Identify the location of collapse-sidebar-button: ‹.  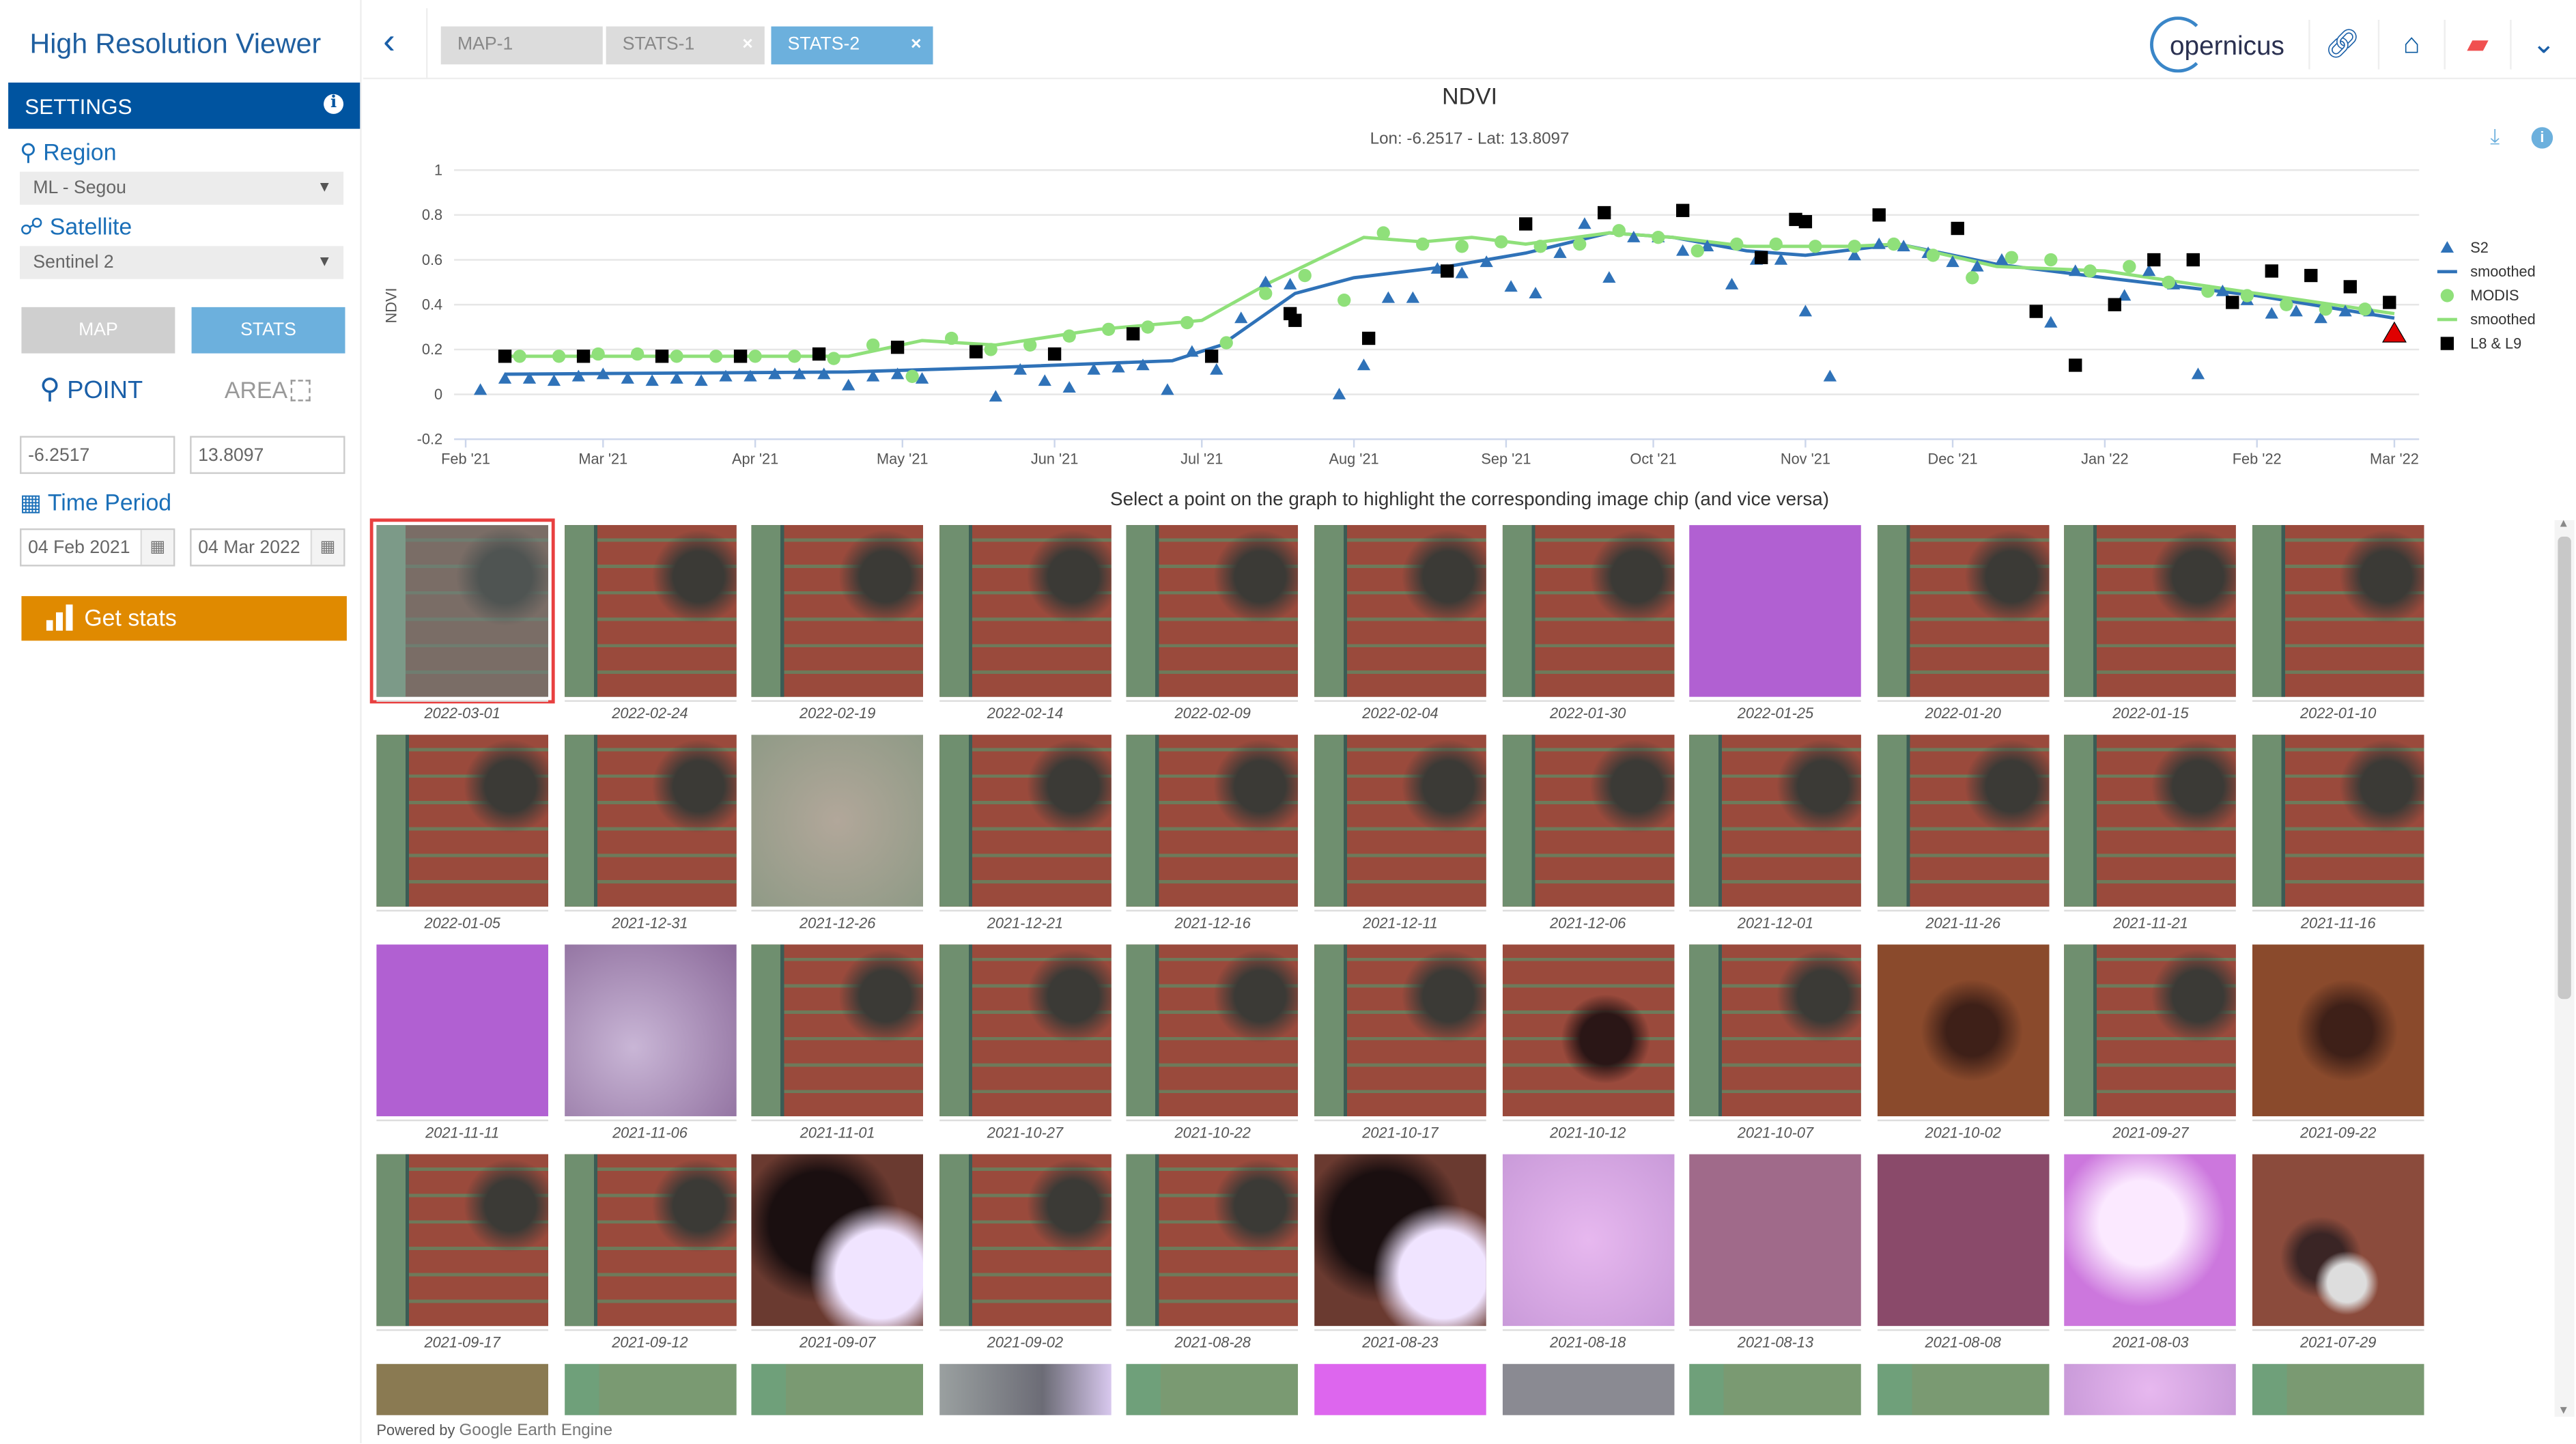
(389, 41).